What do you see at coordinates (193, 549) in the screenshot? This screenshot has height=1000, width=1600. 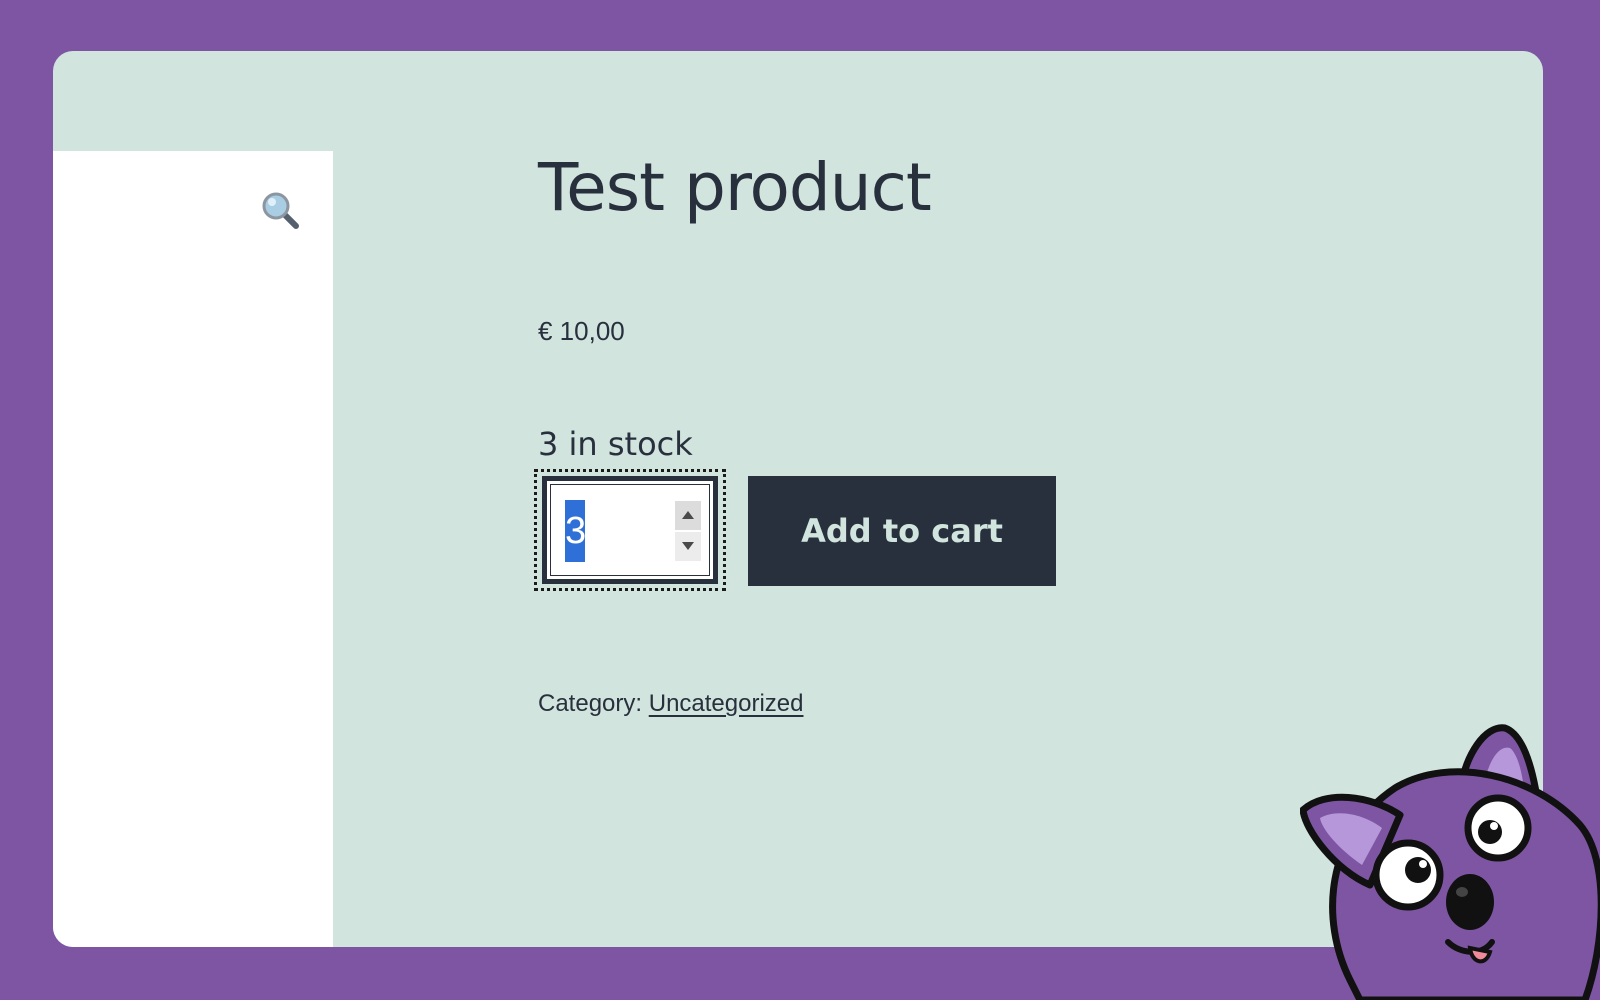 I see `product-gallery` at bounding box center [193, 549].